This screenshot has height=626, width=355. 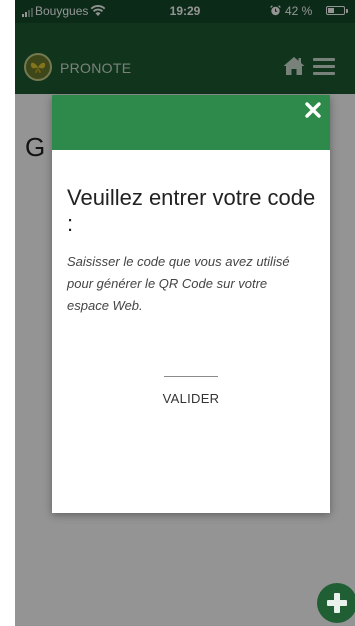 I want to click on dialog-title: Veuillez entrer votre code :, so click(x=191, y=210).